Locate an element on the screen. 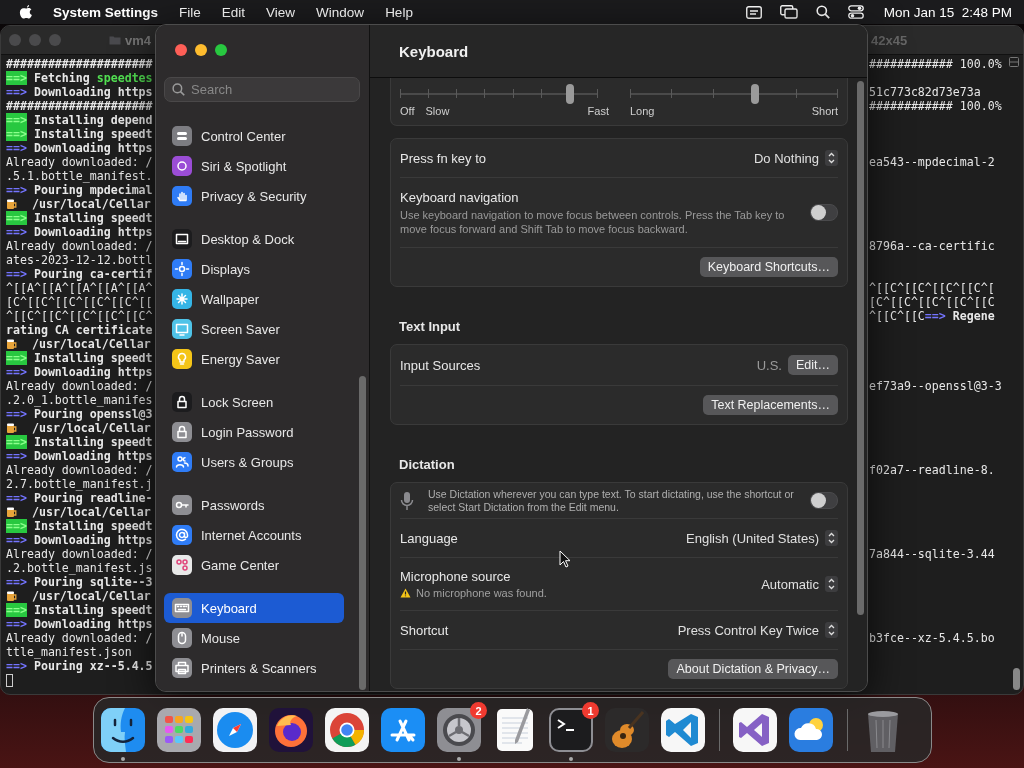 The height and width of the screenshot is (768, 1024). window-size: 42x45 is located at coordinates (889, 40).